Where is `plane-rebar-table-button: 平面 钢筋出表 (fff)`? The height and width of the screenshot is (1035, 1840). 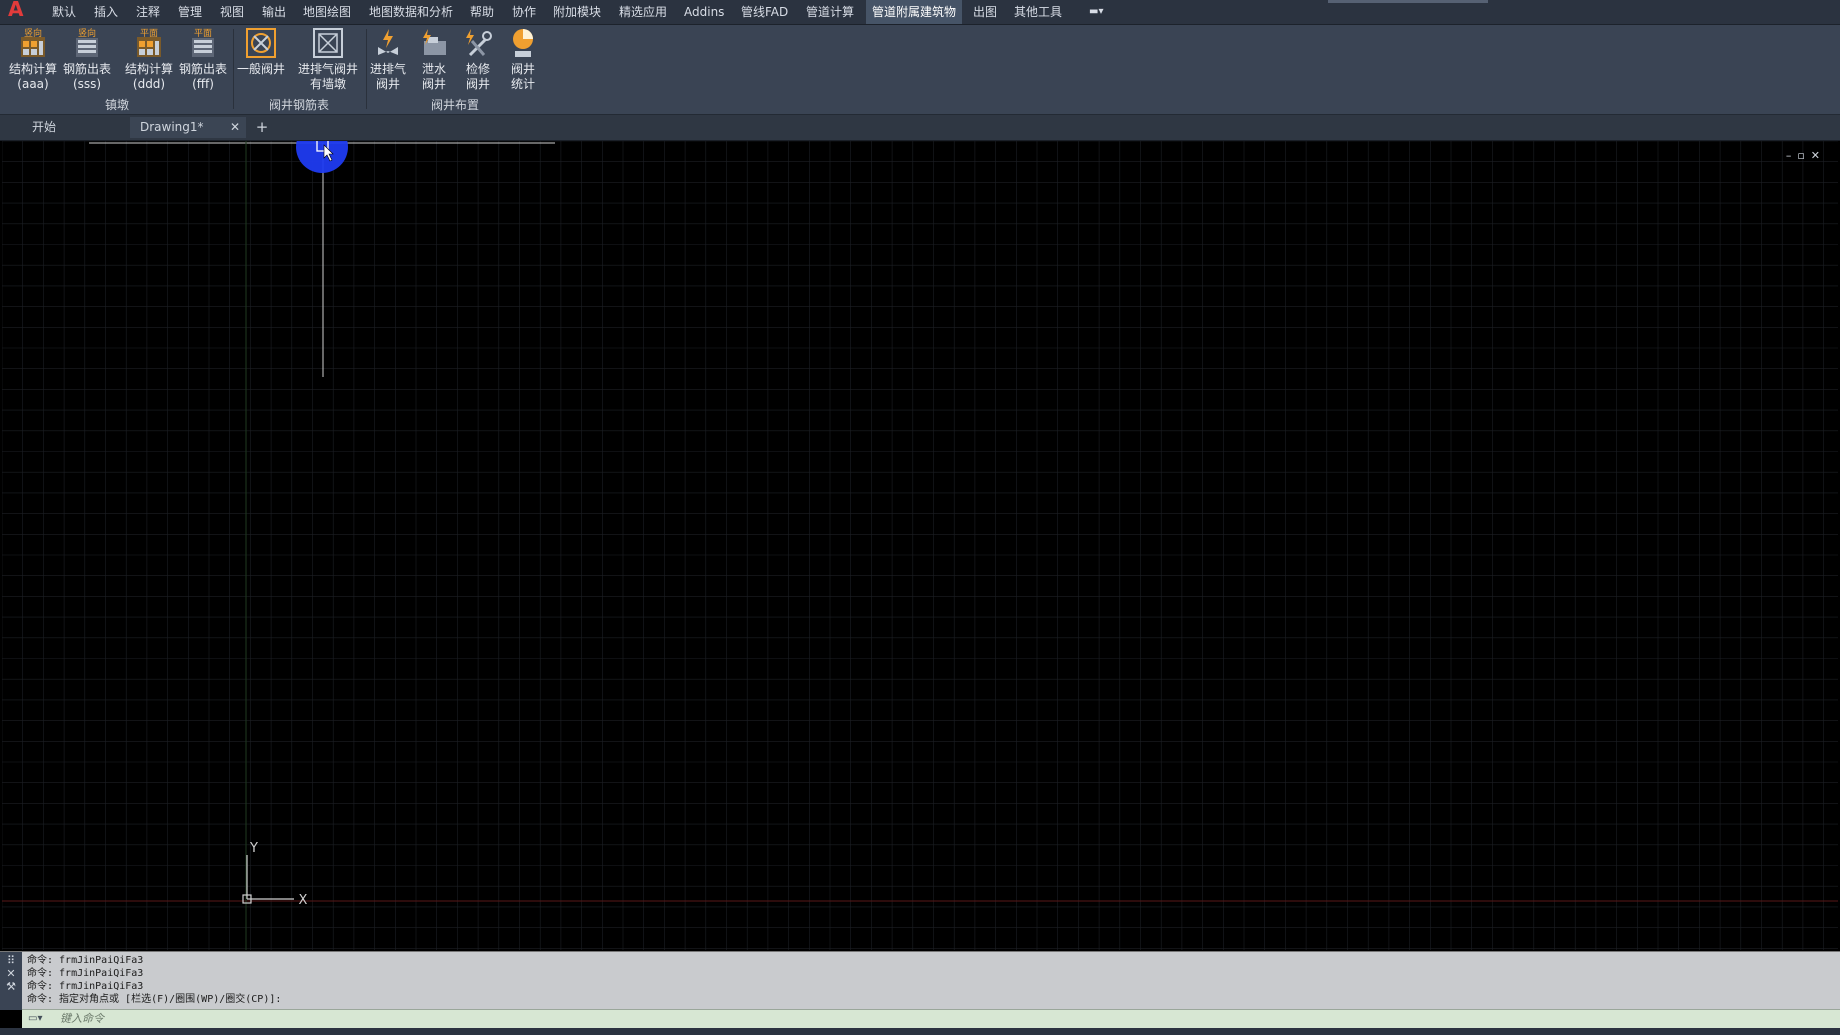
plane-rebar-table-button: 平面 钢筋出表 (fff) is located at coordinates (203, 63).